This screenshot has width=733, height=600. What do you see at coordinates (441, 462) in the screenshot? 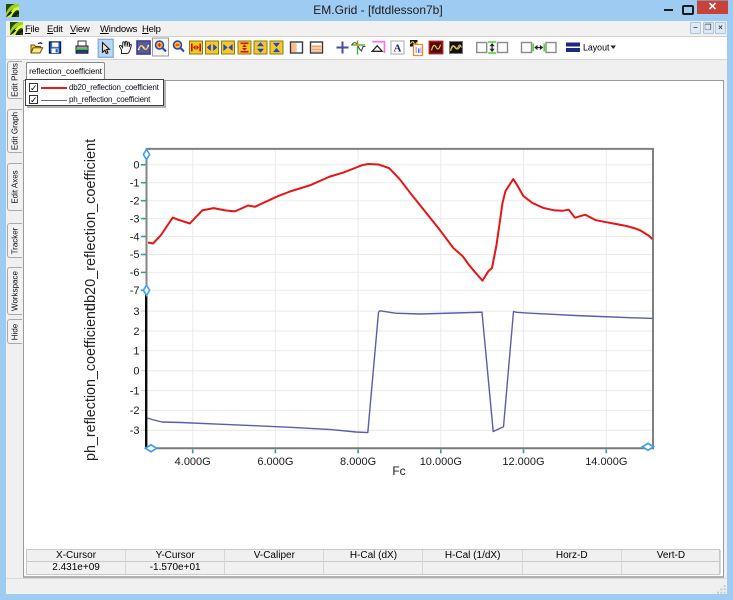
I see `svg-text: 10.000G` at bounding box center [441, 462].